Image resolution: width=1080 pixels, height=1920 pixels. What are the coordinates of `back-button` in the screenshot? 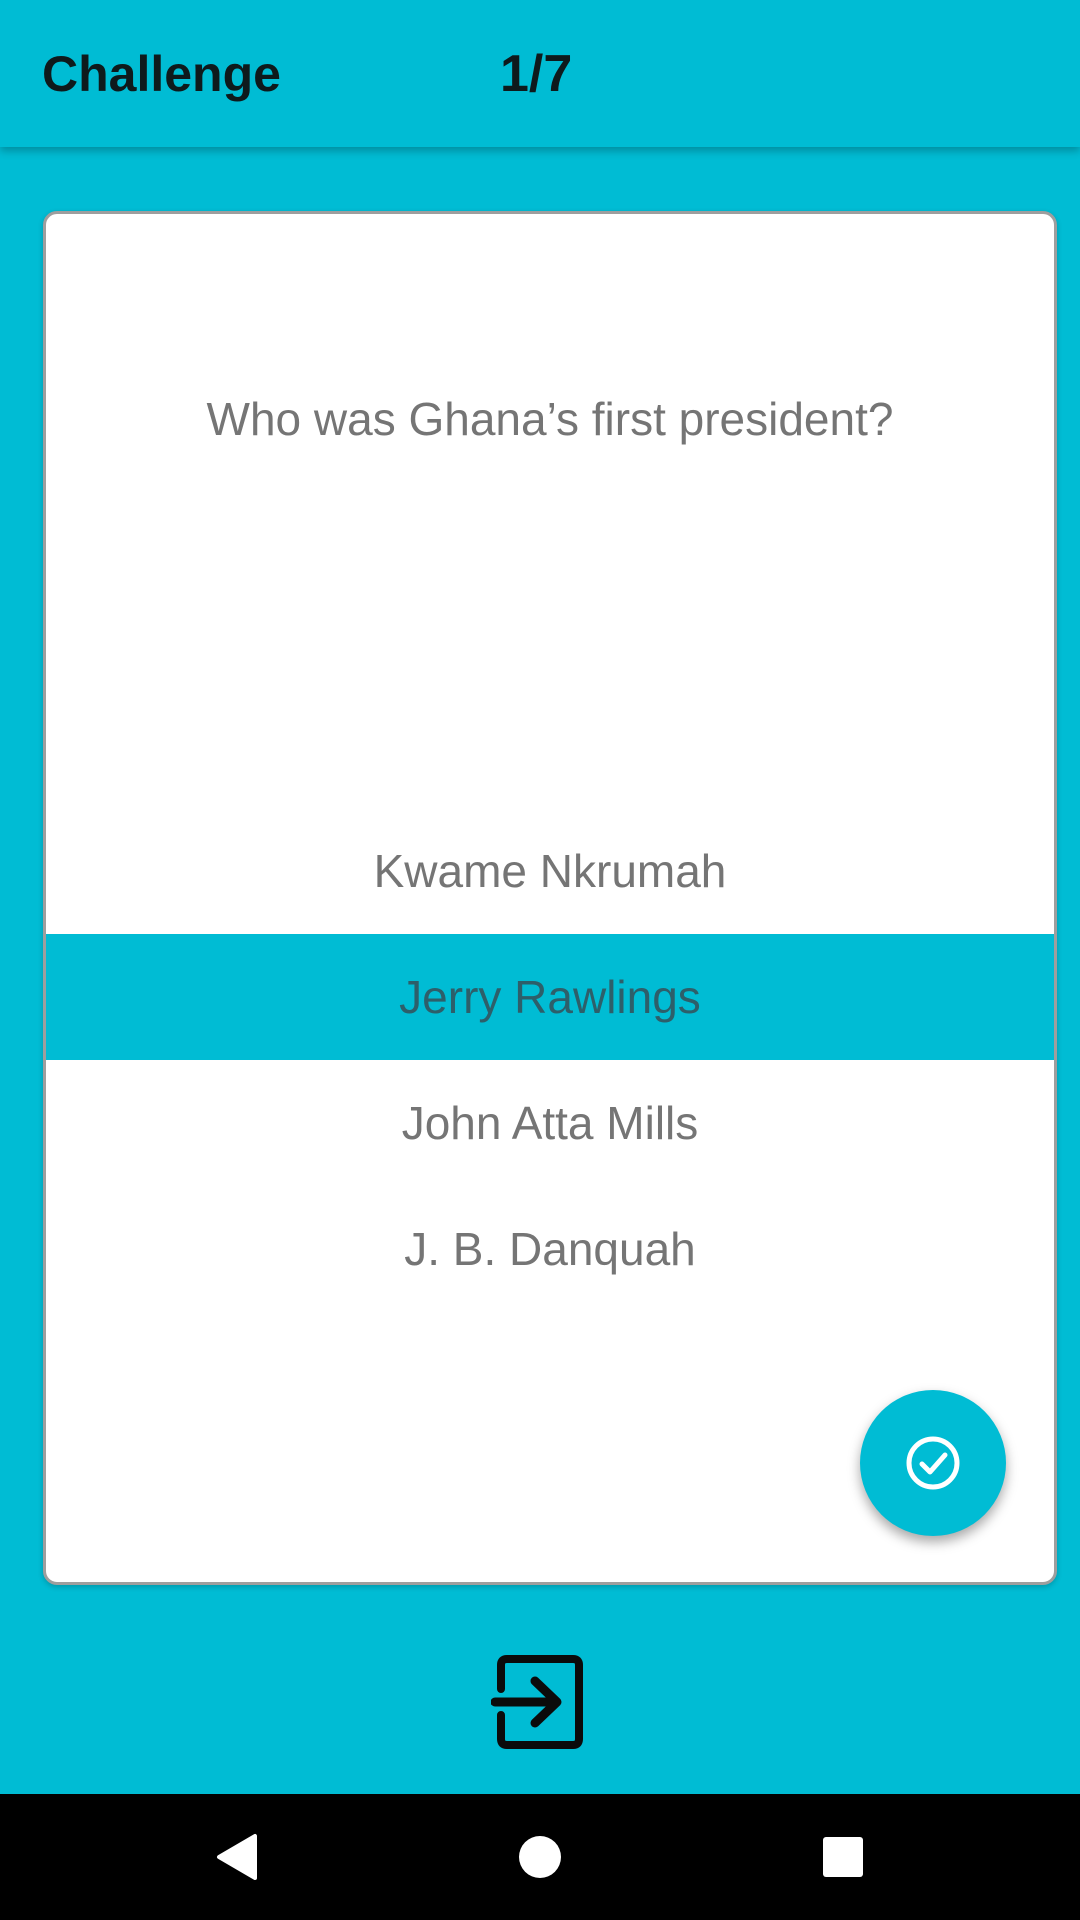 It's located at (237, 1857).